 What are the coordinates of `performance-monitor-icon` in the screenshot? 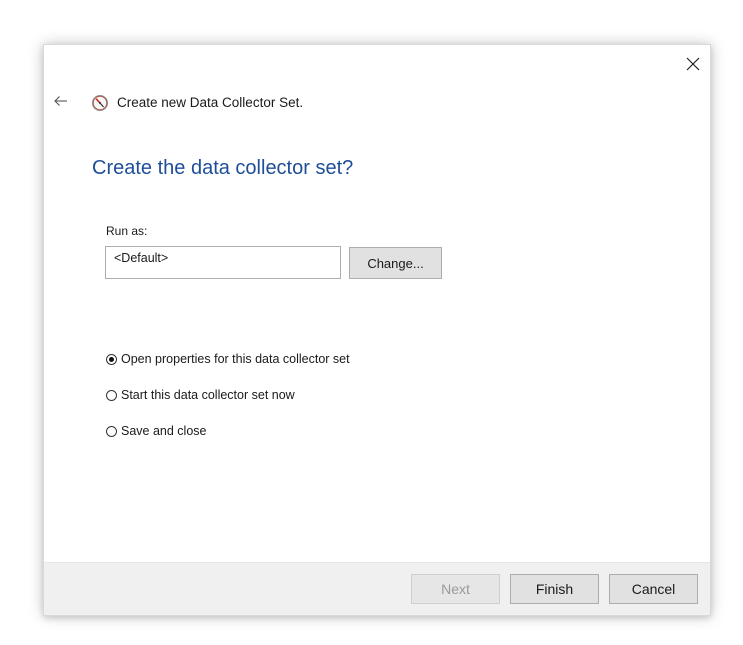 It's located at (100, 103).